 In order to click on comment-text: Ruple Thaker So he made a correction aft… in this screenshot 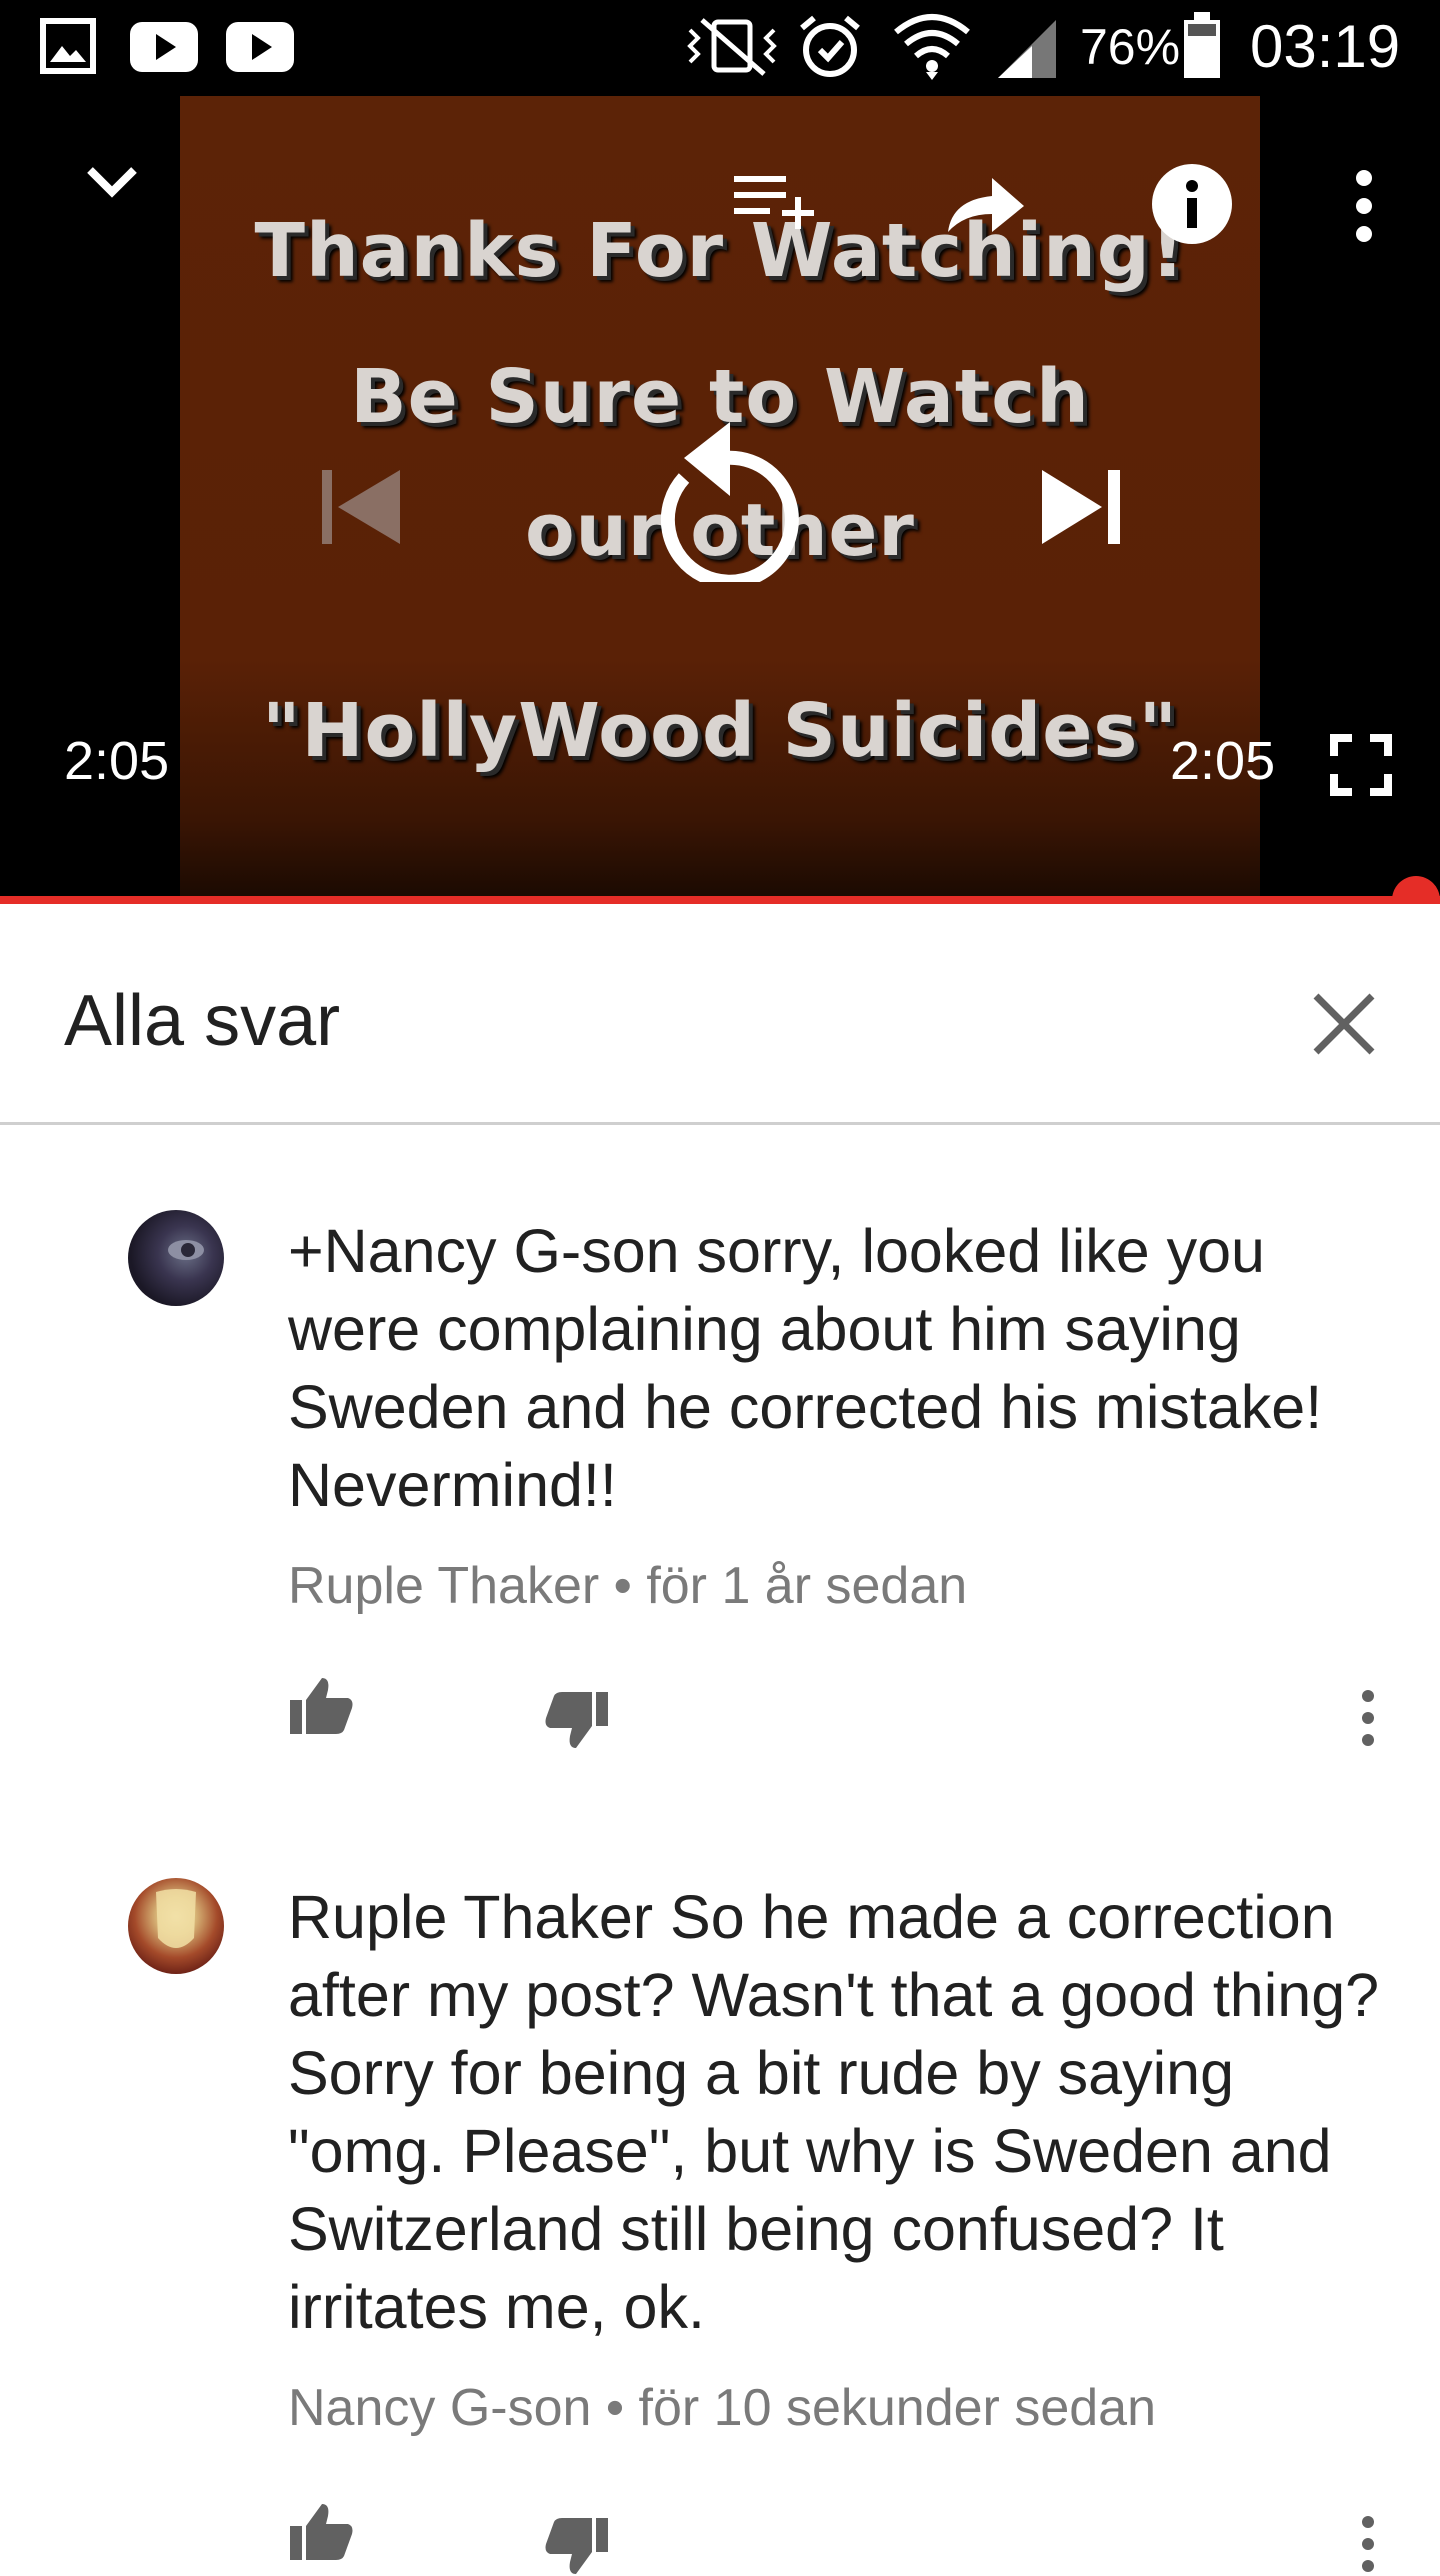, I will do `click(834, 2112)`.